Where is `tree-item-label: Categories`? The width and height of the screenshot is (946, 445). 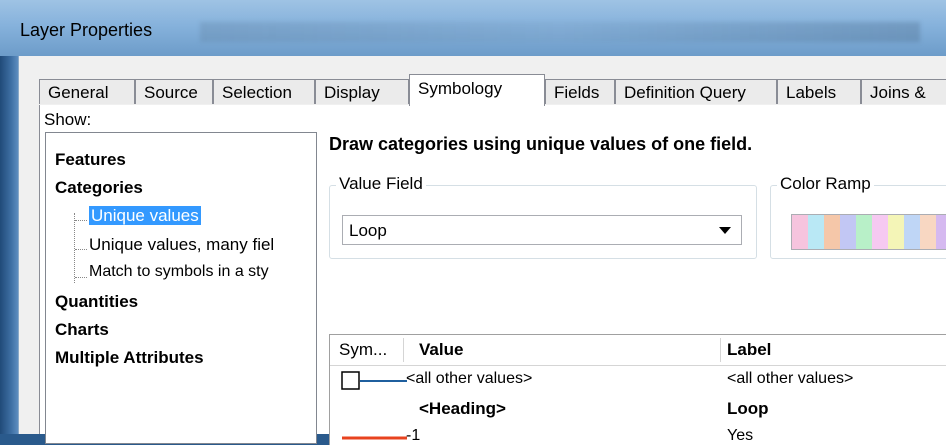
tree-item-label: Categories is located at coordinates (99, 187).